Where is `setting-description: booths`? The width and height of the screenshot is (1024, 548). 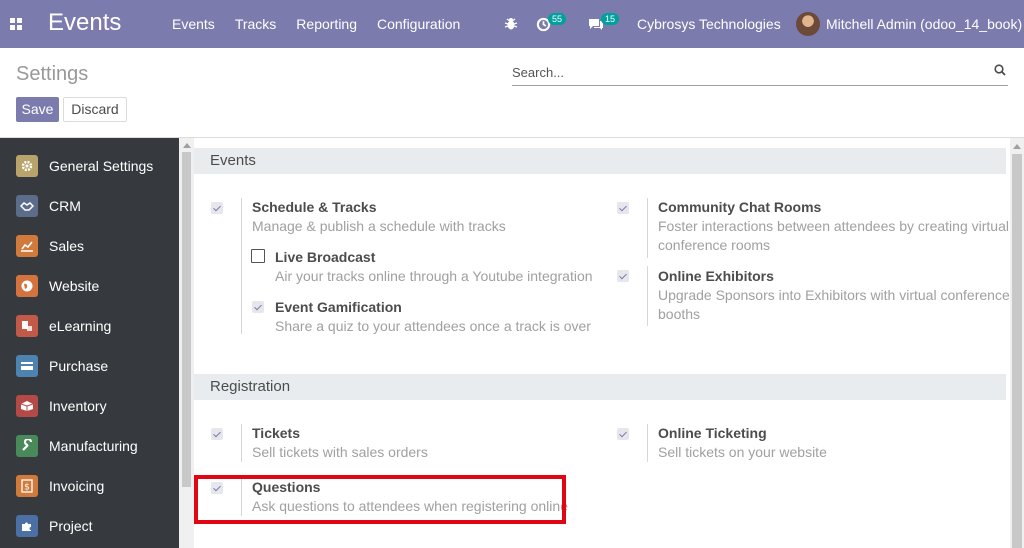
setting-description: booths is located at coordinates (679, 314).